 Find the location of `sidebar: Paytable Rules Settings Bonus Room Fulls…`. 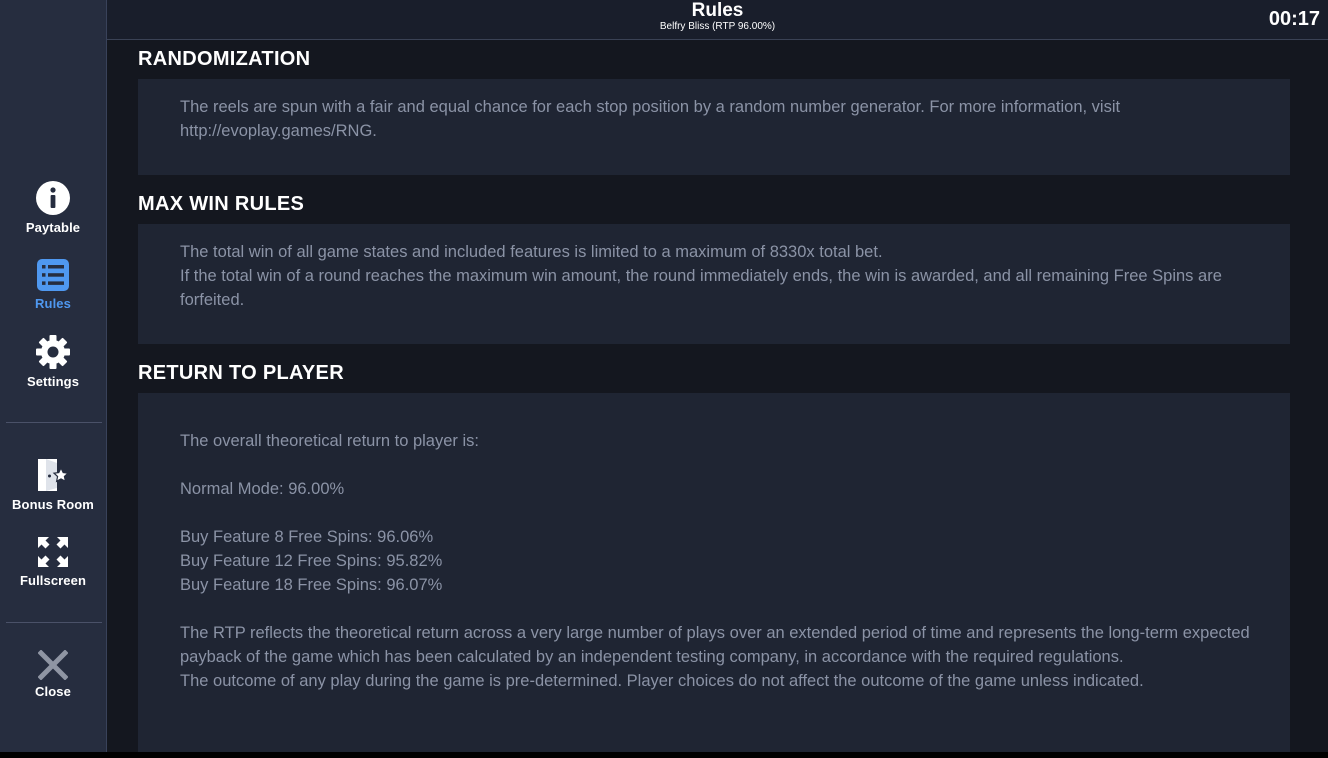

sidebar: Paytable Rules Settings Bonus Room Fulls… is located at coordinates (53, 376).